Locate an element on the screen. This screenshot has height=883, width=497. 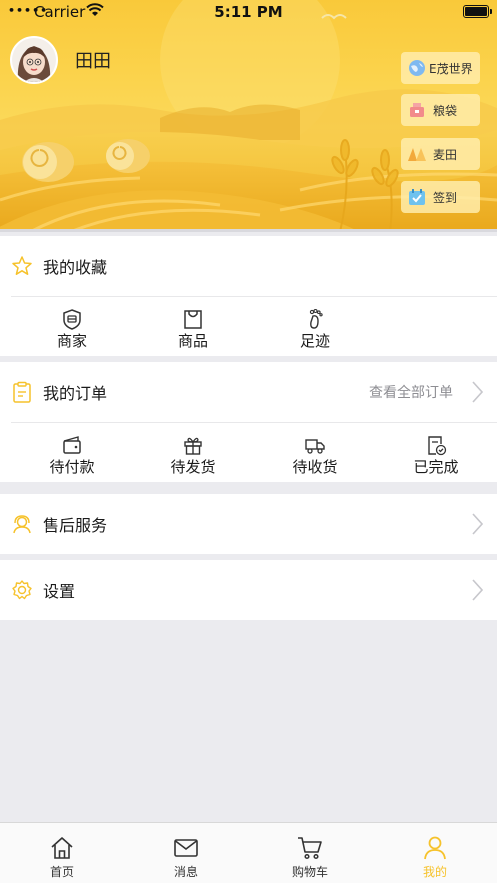
item-label: 商品 is located at coordinates (192, 341).